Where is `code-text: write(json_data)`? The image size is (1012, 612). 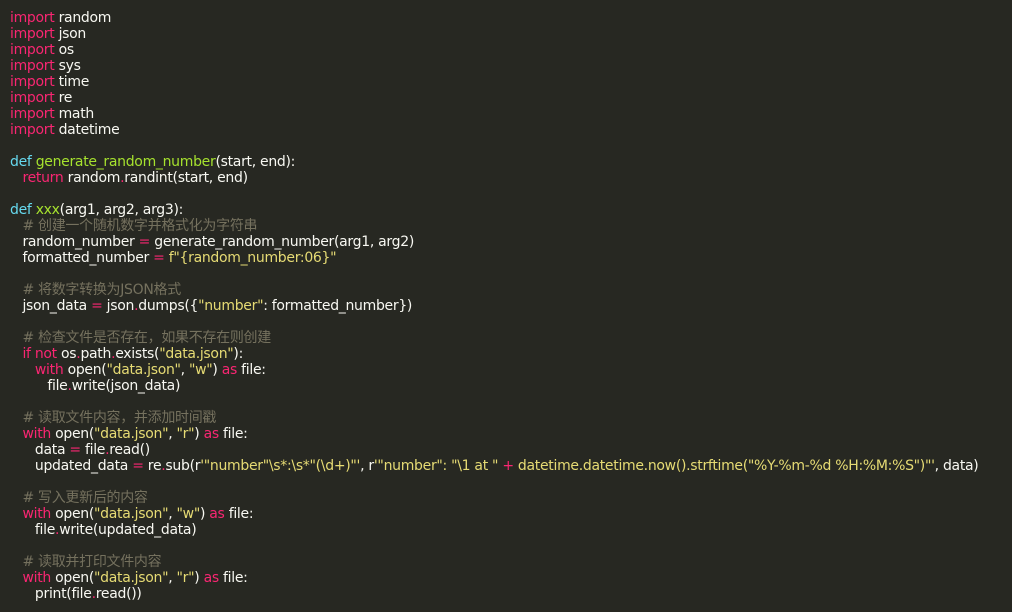 code-text: write(json_data) is located at coordinates (126, 386).